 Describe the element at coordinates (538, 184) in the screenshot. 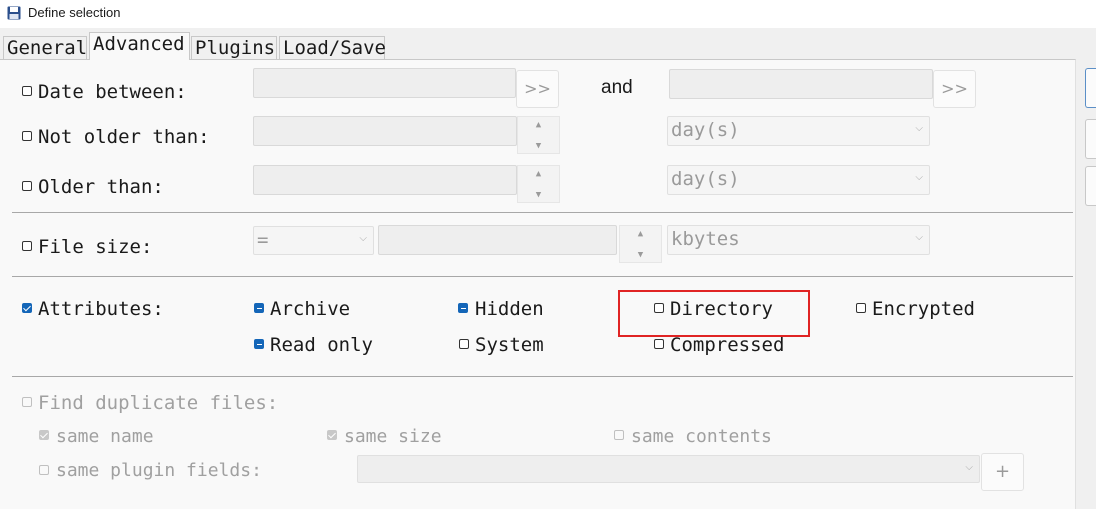

I see `older-spinner: ▲ ▼` at that location.